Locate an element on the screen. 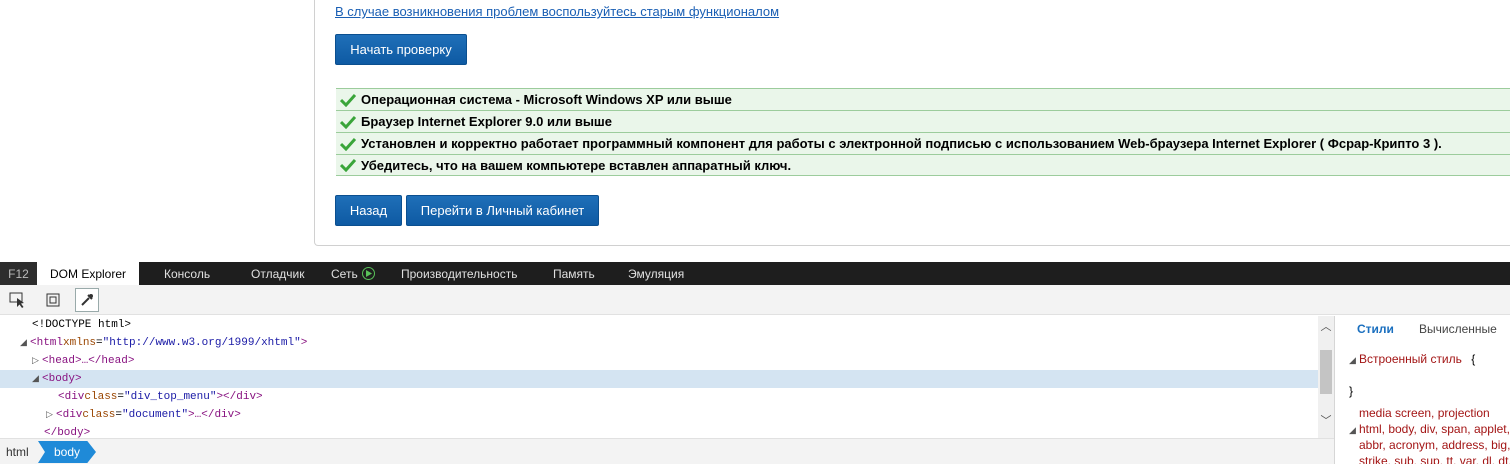 The width and height of the screenshot is (1510, 464). div-close-tag: >…</div> is located at coordinates (214, 415).